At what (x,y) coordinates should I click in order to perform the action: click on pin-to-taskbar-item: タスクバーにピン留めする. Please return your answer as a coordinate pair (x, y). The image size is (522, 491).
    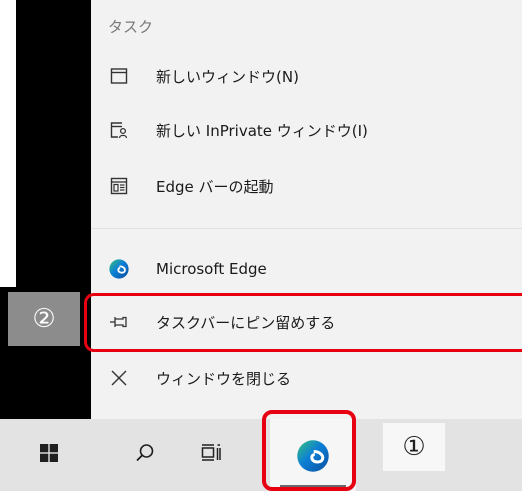
    Looking at the image, I should click on (306, 322).